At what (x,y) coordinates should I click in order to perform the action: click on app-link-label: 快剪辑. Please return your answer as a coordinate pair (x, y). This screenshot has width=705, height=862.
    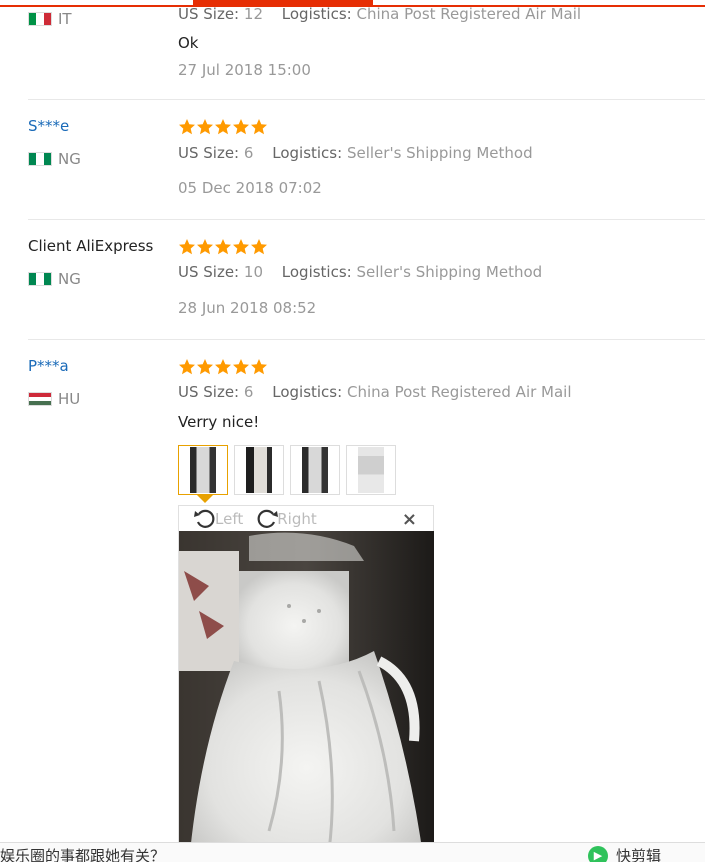
    Looking at the image, I should click on (639, 854).